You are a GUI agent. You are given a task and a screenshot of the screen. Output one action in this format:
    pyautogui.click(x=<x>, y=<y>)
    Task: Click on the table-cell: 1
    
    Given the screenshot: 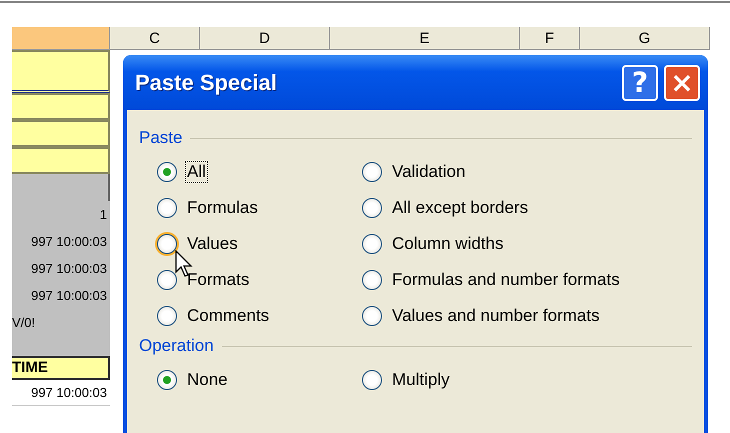 What is the action you would take?
    pyautogui.click(x=61, y=214)
    